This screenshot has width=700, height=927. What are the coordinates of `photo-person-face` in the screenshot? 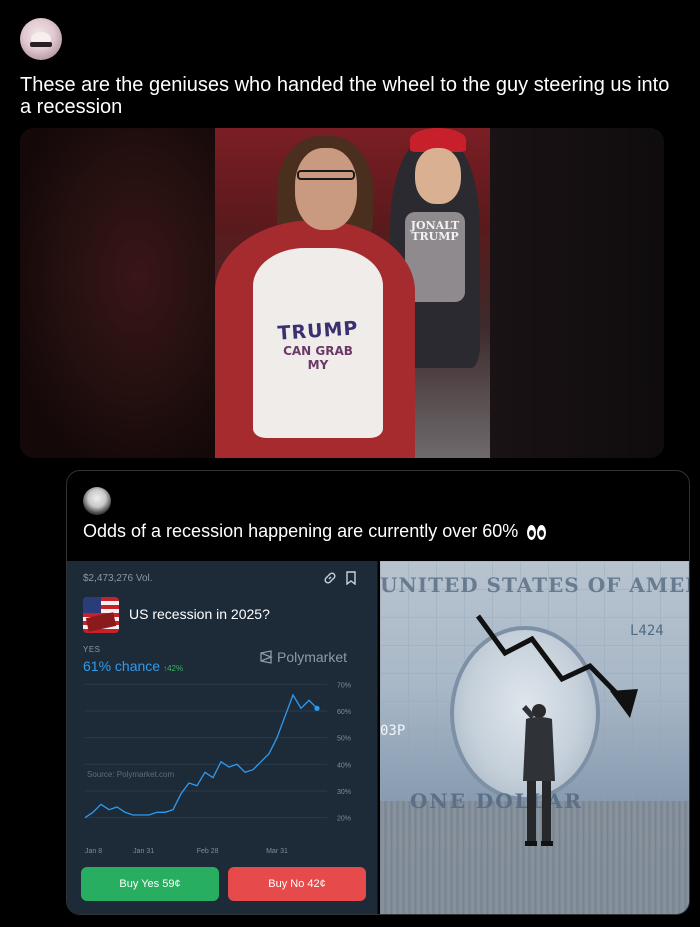 It's located at (326, 189).